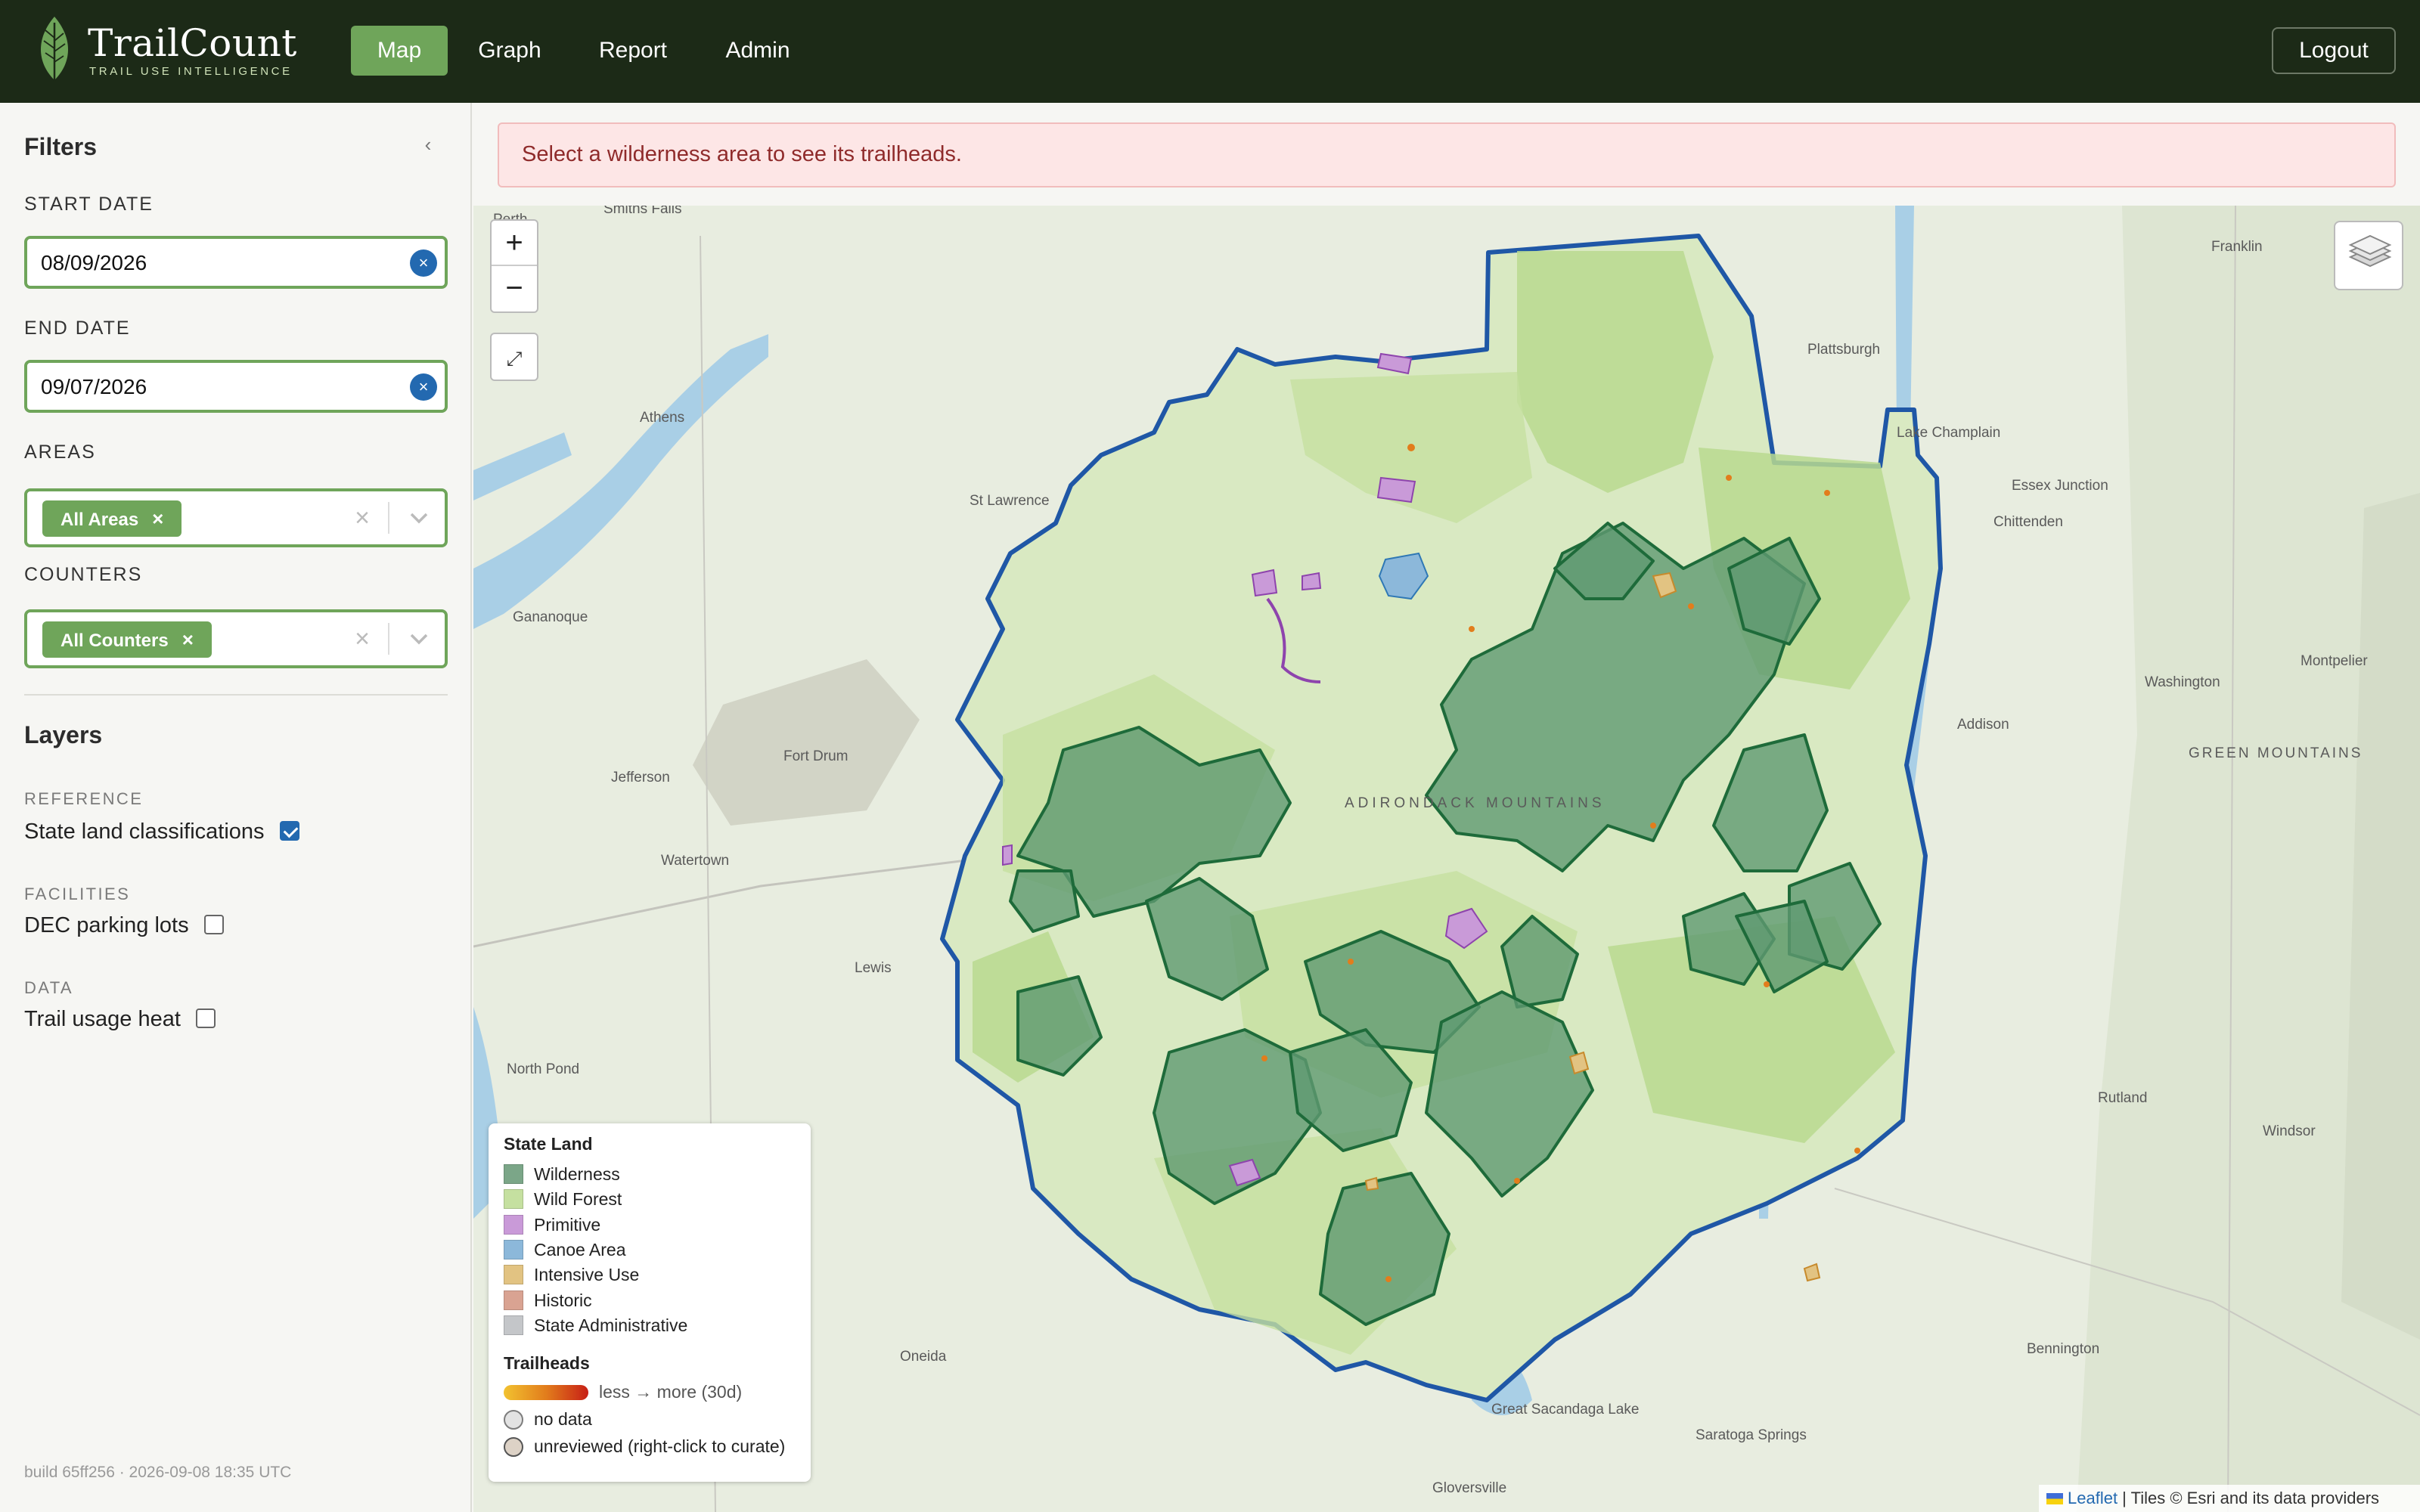 This screenshot has width=2420, height=1512. I want to click on end-date-value: 09/07/2026, so click(94, 387).